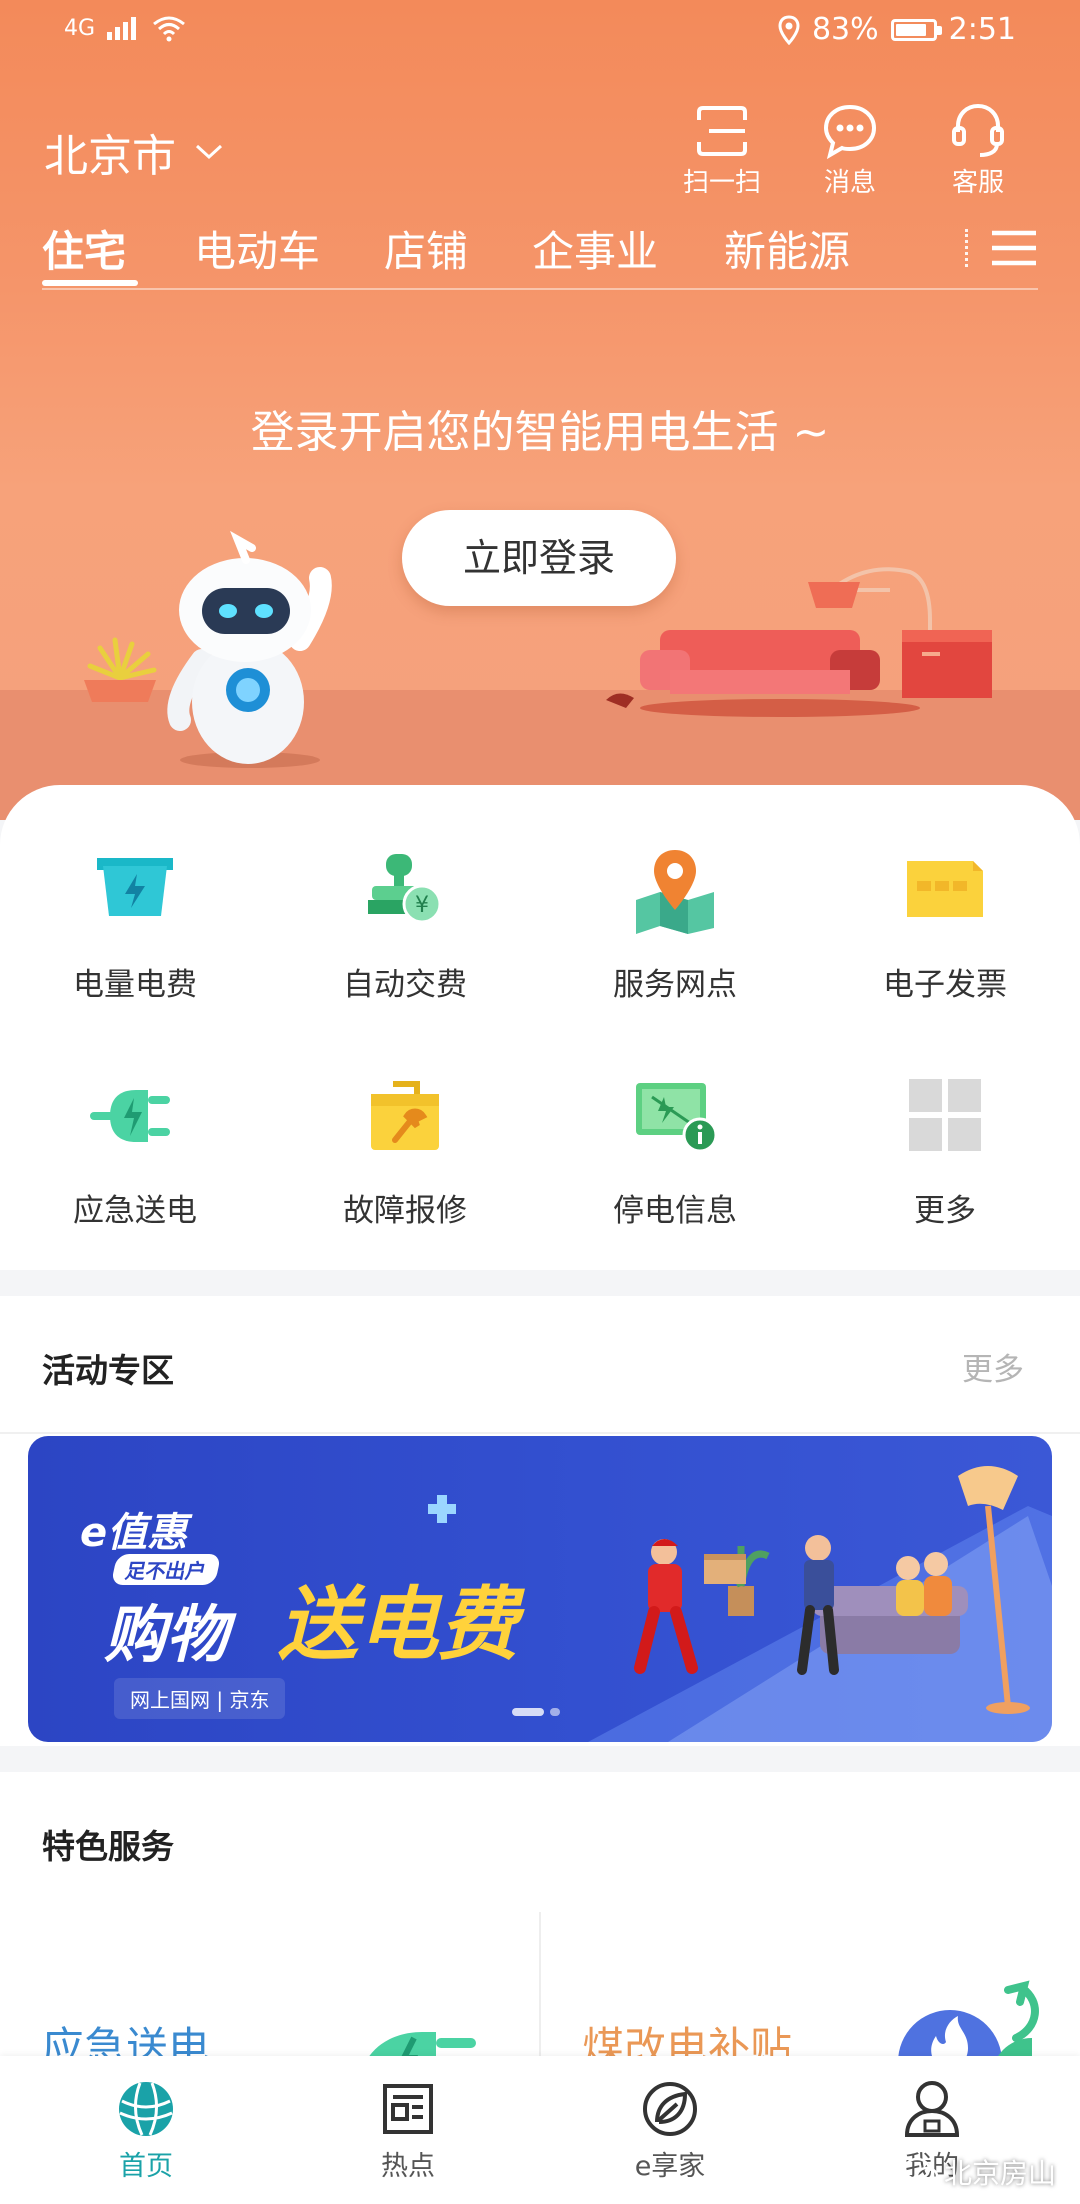  What do you see at coordinates (166, 1634) in the screenshot?
I see `banner-headline-white: 购物` at bounding box center [166, 1634].